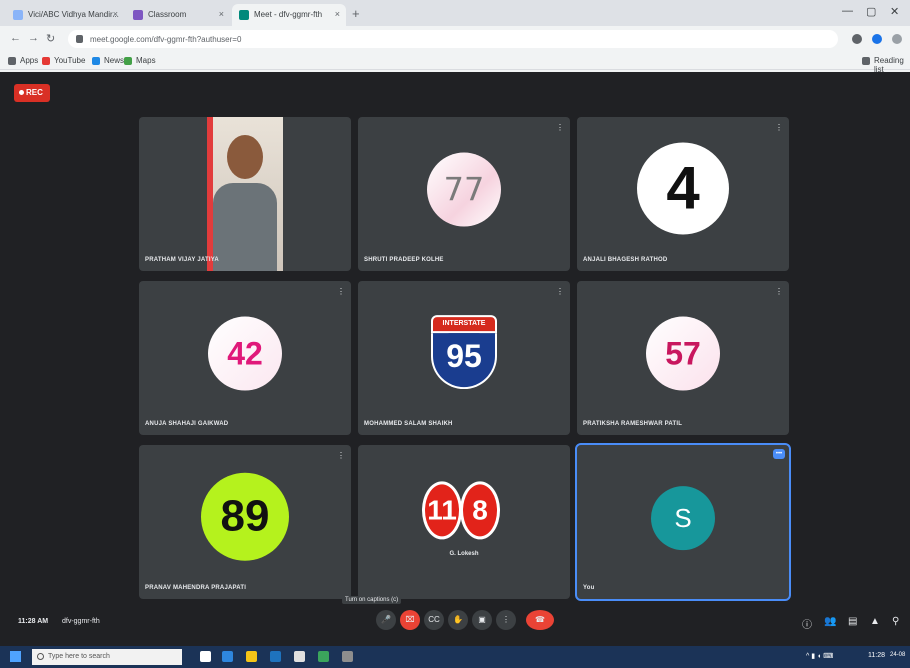  I want to click on profile-number-badge: 4, so click(683, 188).